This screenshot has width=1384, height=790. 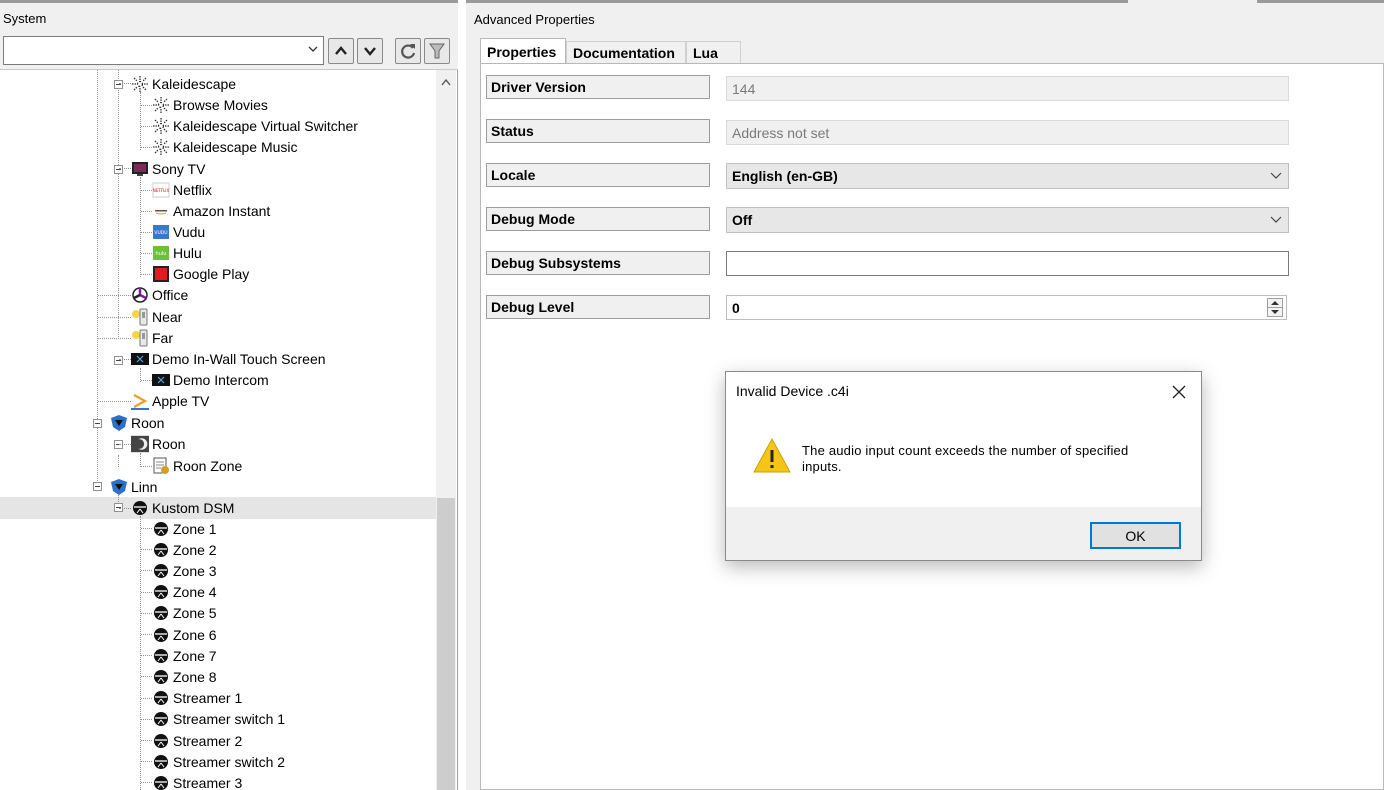 I want to click on tree-item-linn-child: Streamer switch 2, so click(x=218, y=761).